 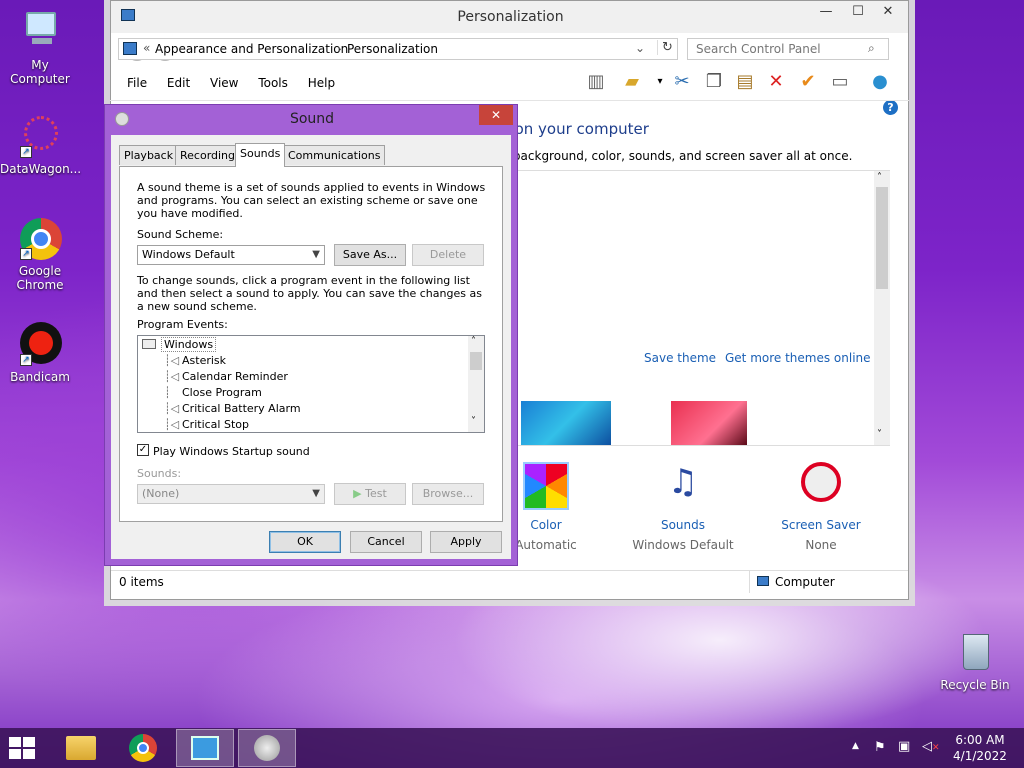 What do you see at coordinates (745, 82) in the screenshot?
I see `paste-icon: ▤` at bounding box center [745, 82].